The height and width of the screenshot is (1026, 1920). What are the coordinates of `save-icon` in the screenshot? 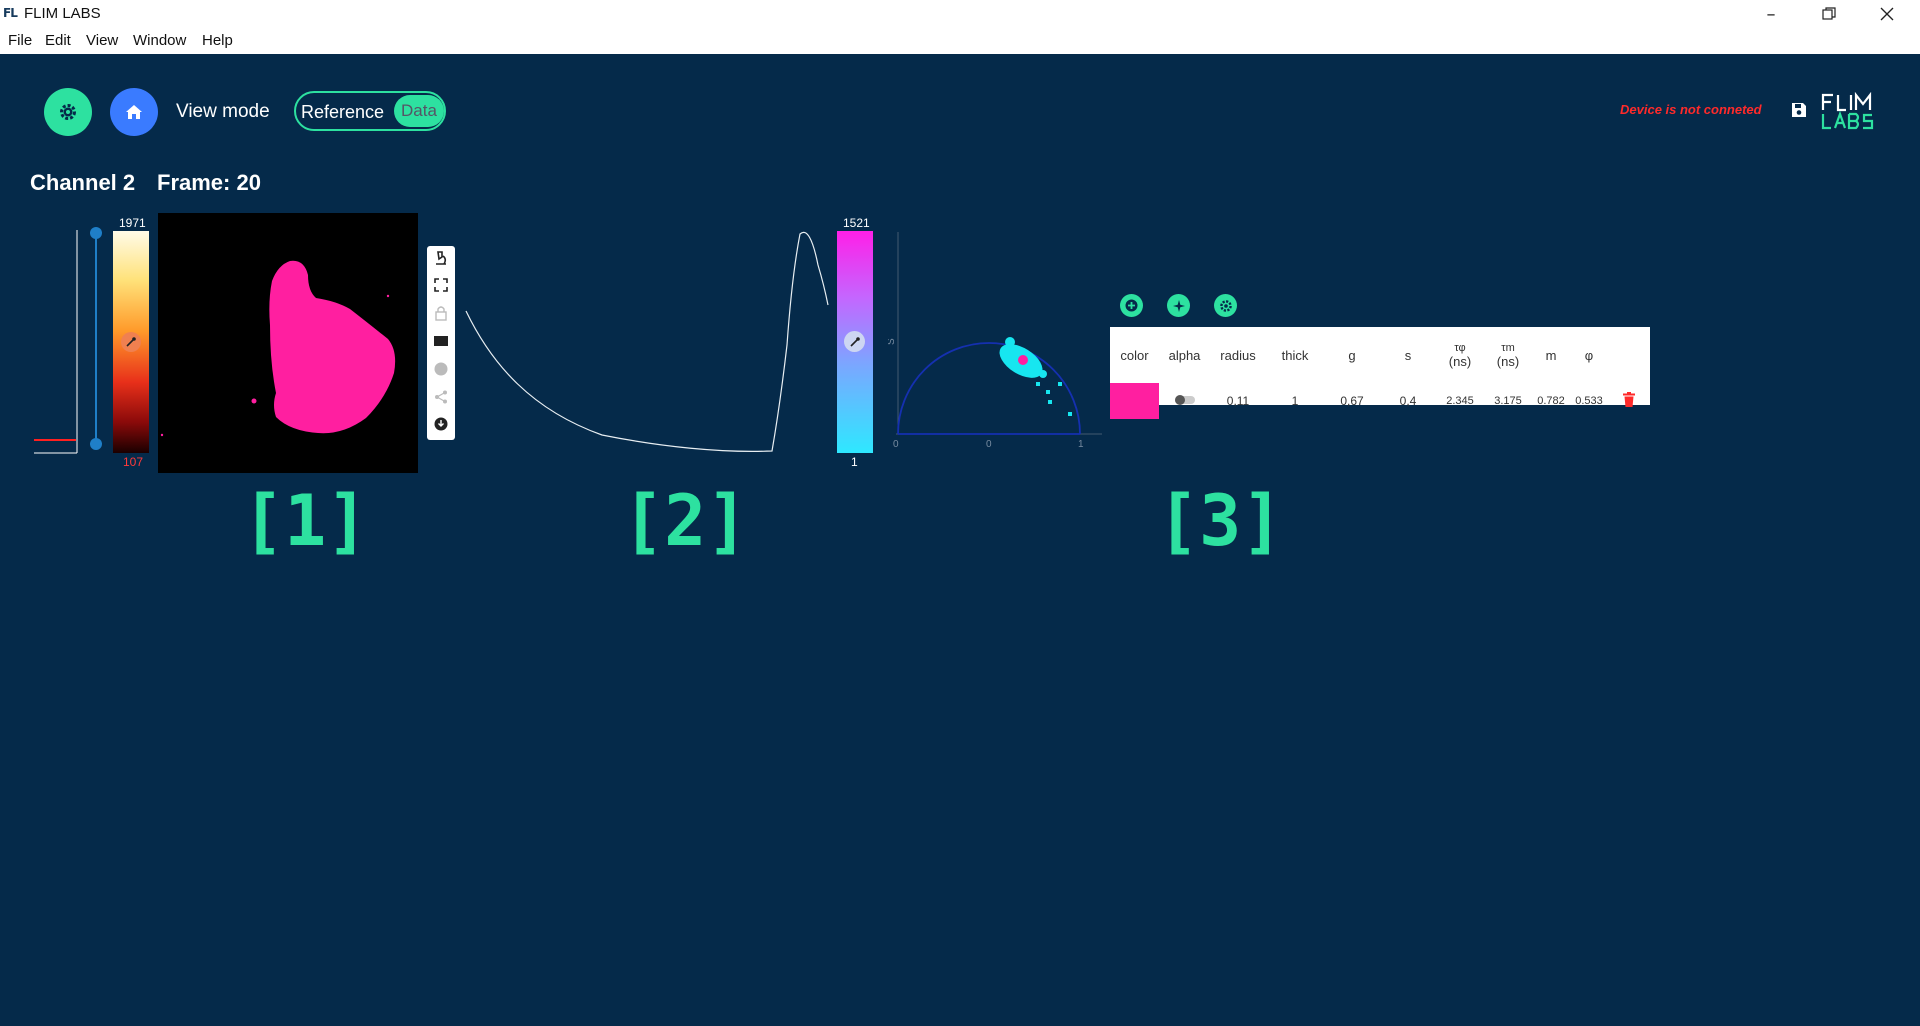 It's located at (1799, 110).